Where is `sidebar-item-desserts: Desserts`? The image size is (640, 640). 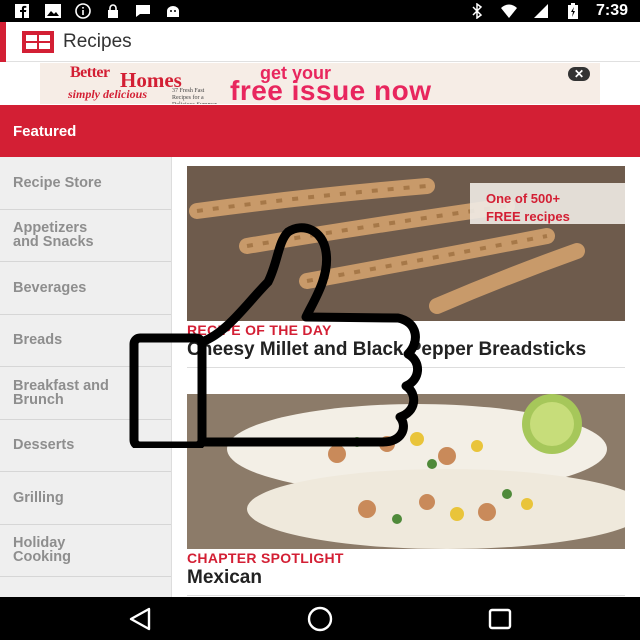
sidebar-item-desserts: Desserts is located at coordinates (85, 446).